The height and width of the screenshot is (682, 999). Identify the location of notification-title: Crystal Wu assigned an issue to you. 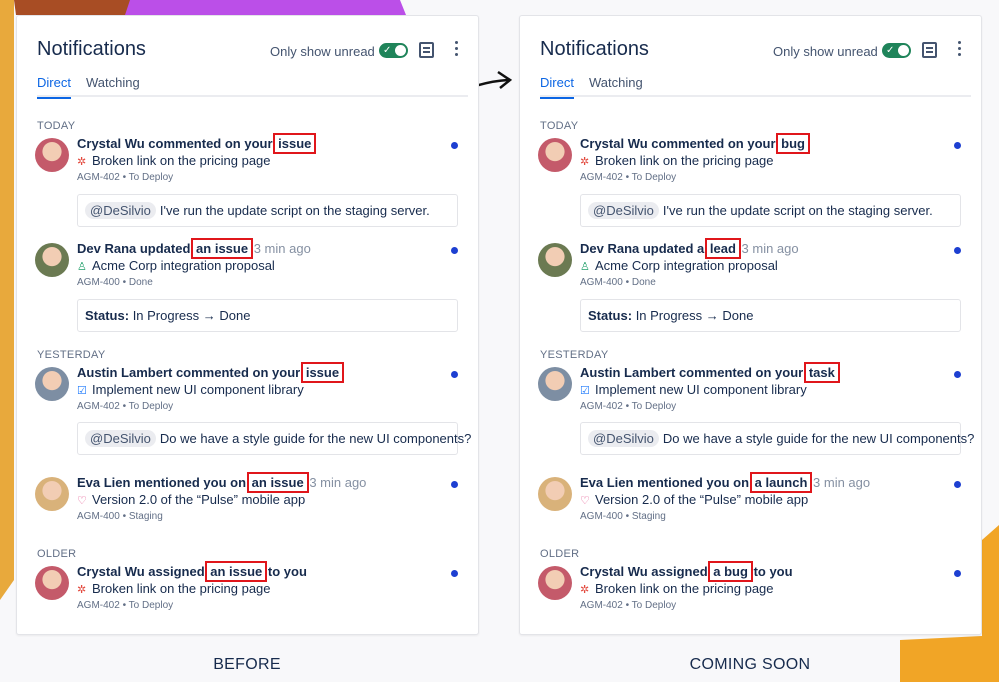
(192, 571).